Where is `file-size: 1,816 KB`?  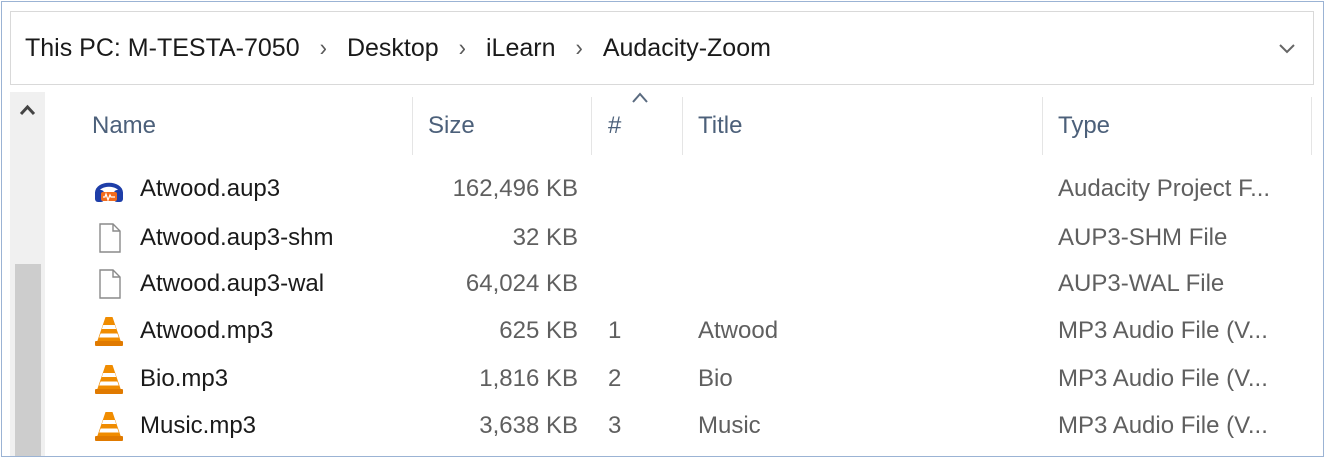
file-size: 1,816 KB is located at coordinates (528, 378).